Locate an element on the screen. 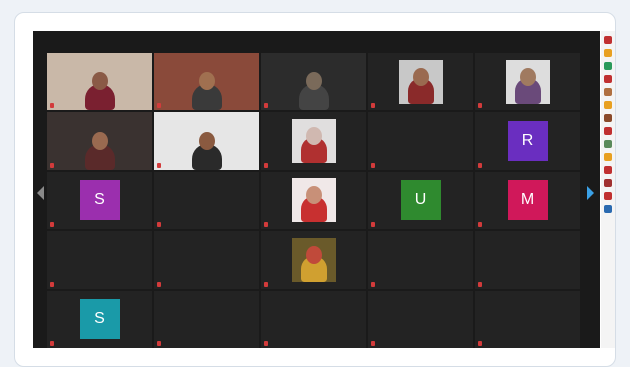 Image resolution: width=630 pixels, height=367 pixels. participant-tile: R is located at coordinates (527, 141).